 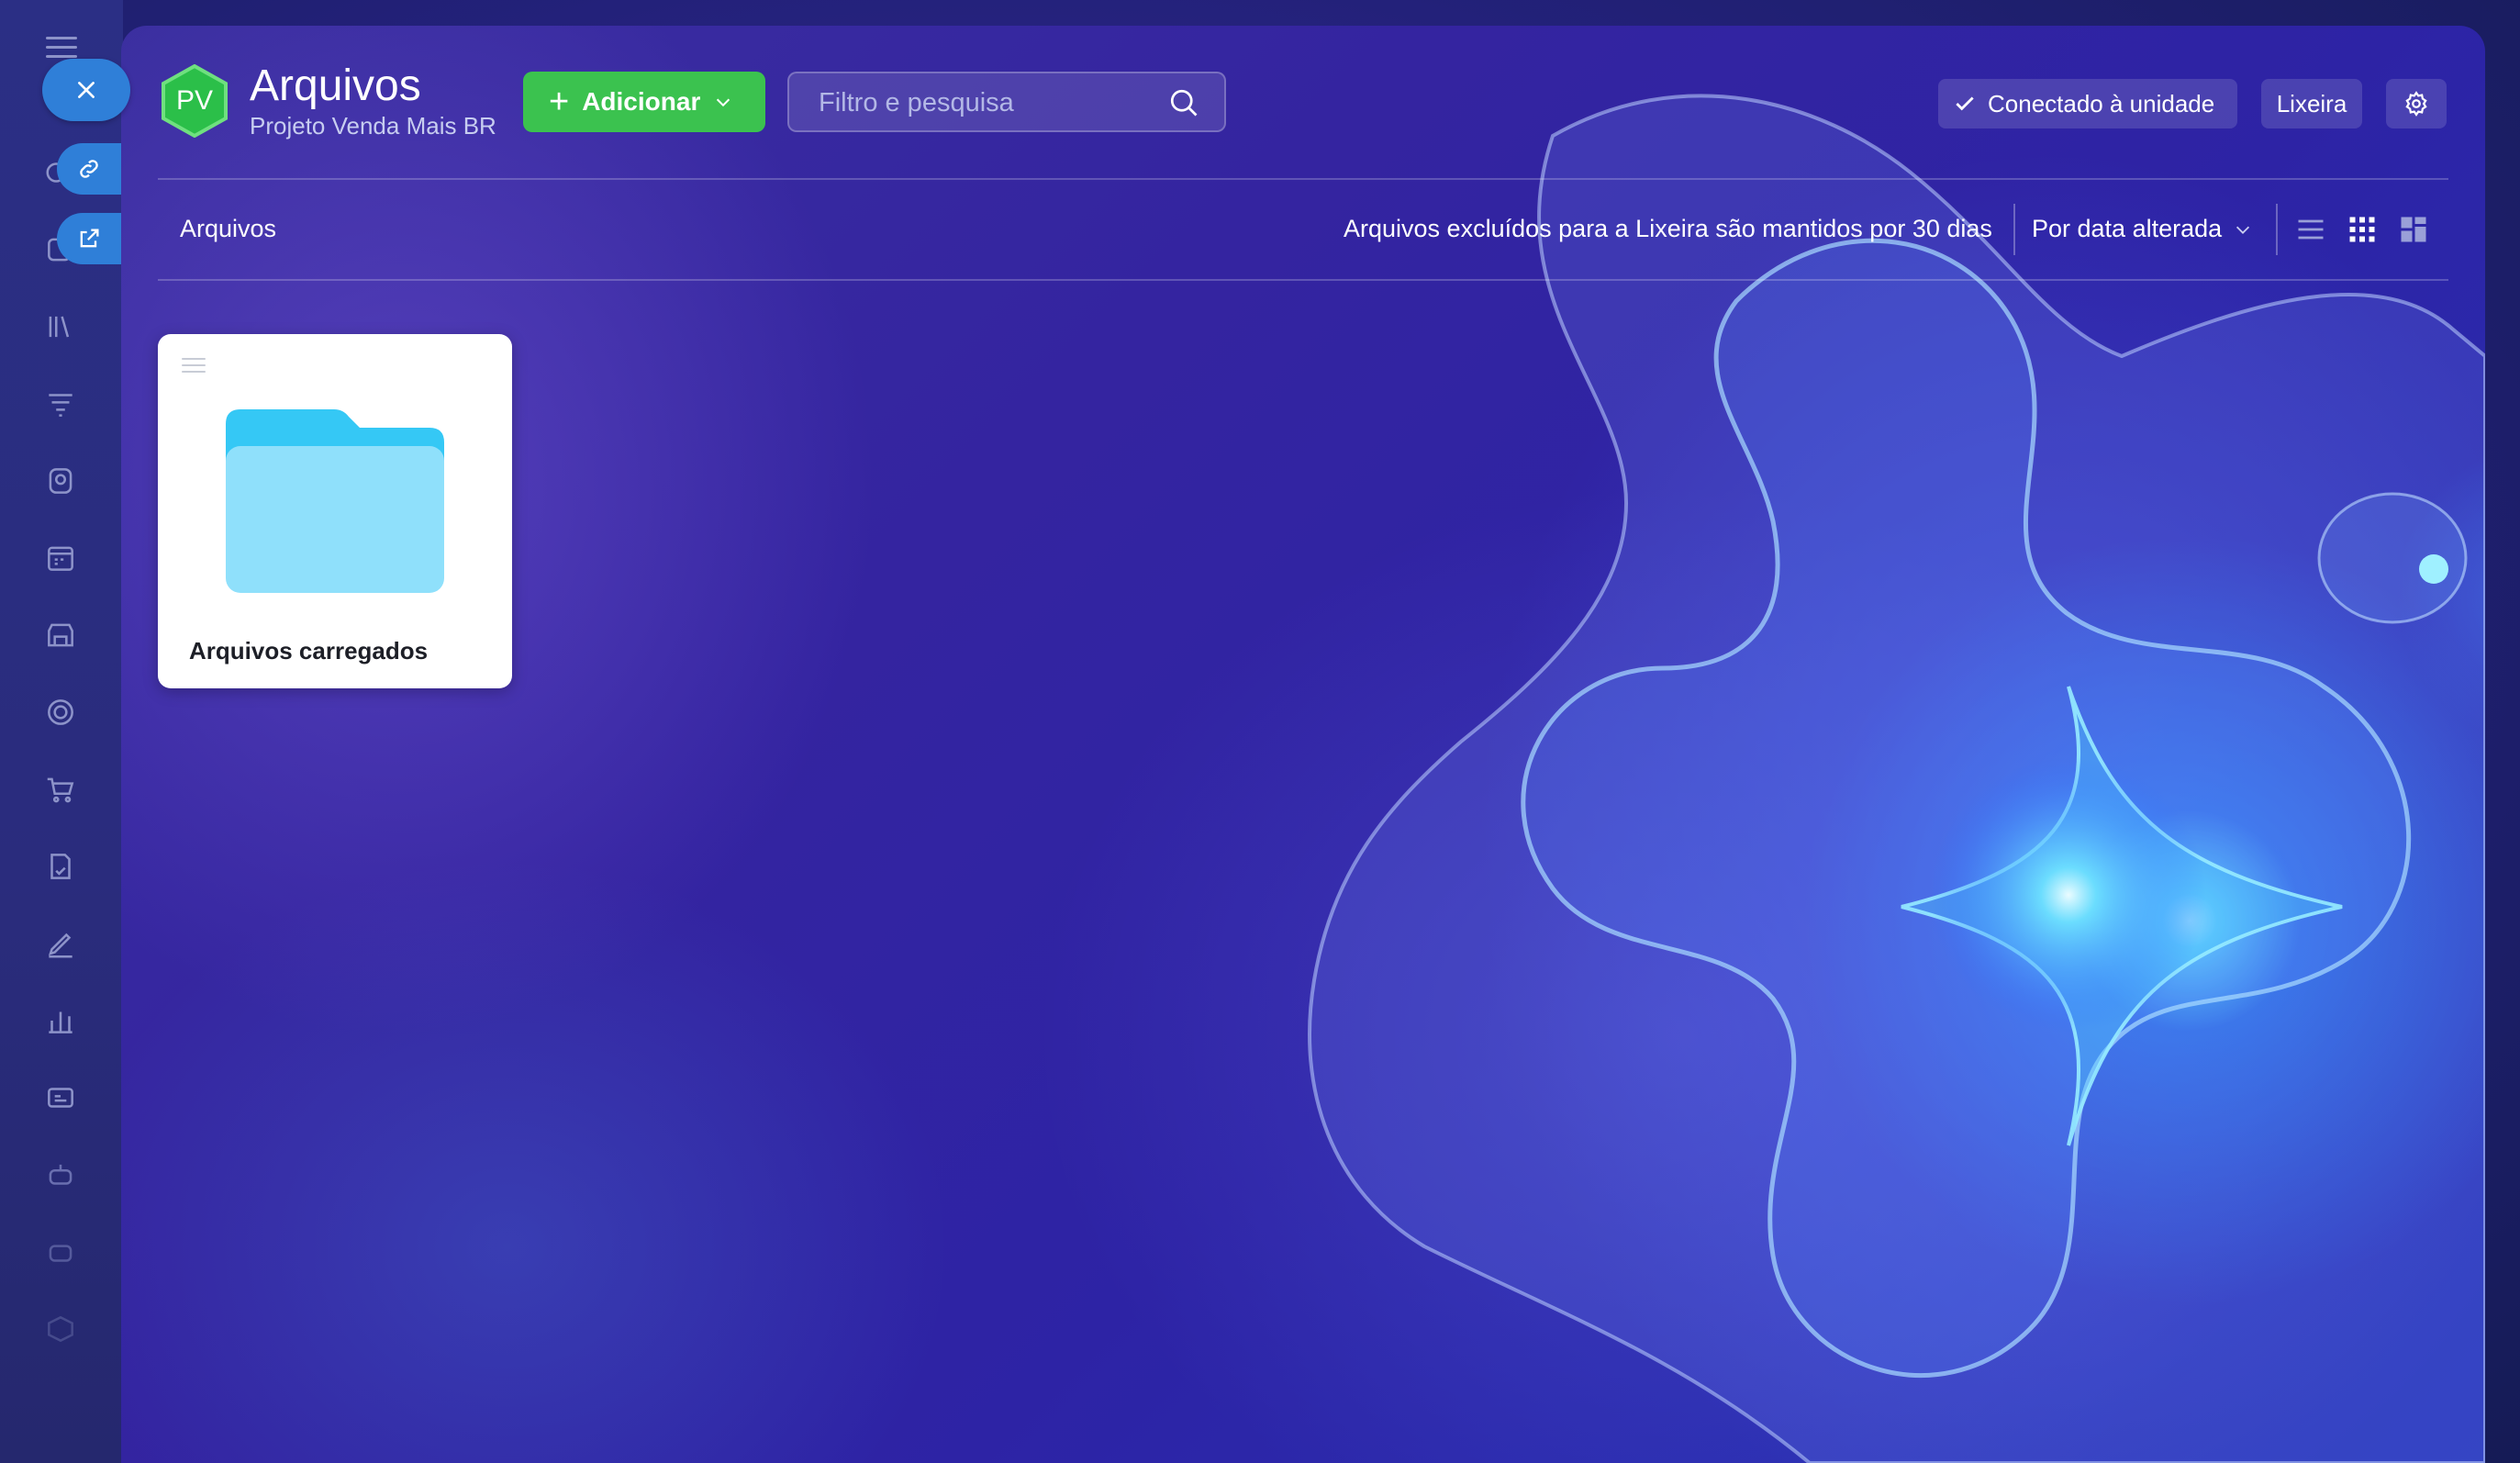 I want to click on box-icon, so click(x=60, y=1329).